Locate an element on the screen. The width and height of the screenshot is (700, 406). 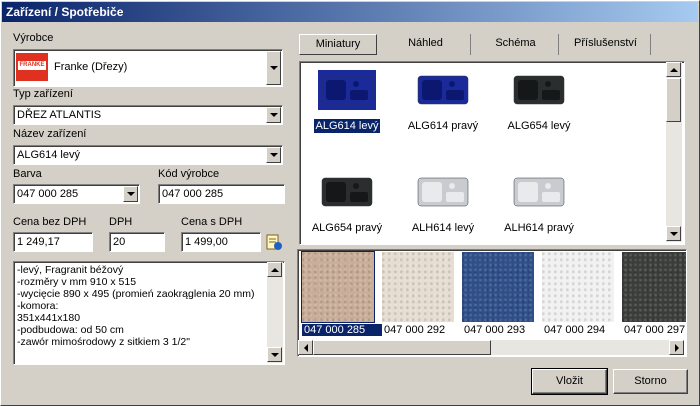
price-no-vat-input: 1 249,17 is located at coordinates (53, 242).